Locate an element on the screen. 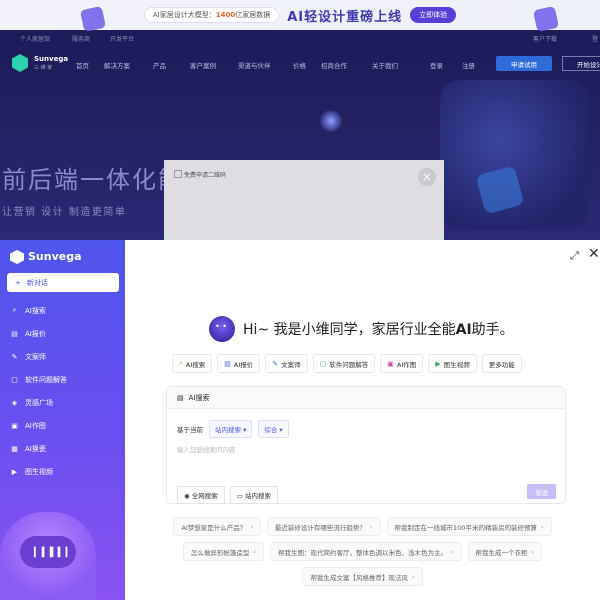 The width and height of the screenshot is (600, 600). sidebar-item-label: 文案师 is located at coordinates (35, 356).